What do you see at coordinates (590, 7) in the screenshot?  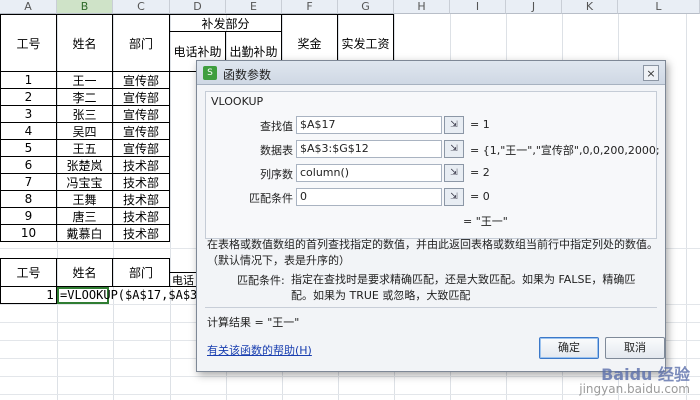 I see `column-header-K: K` at bounding box center [590, 7].